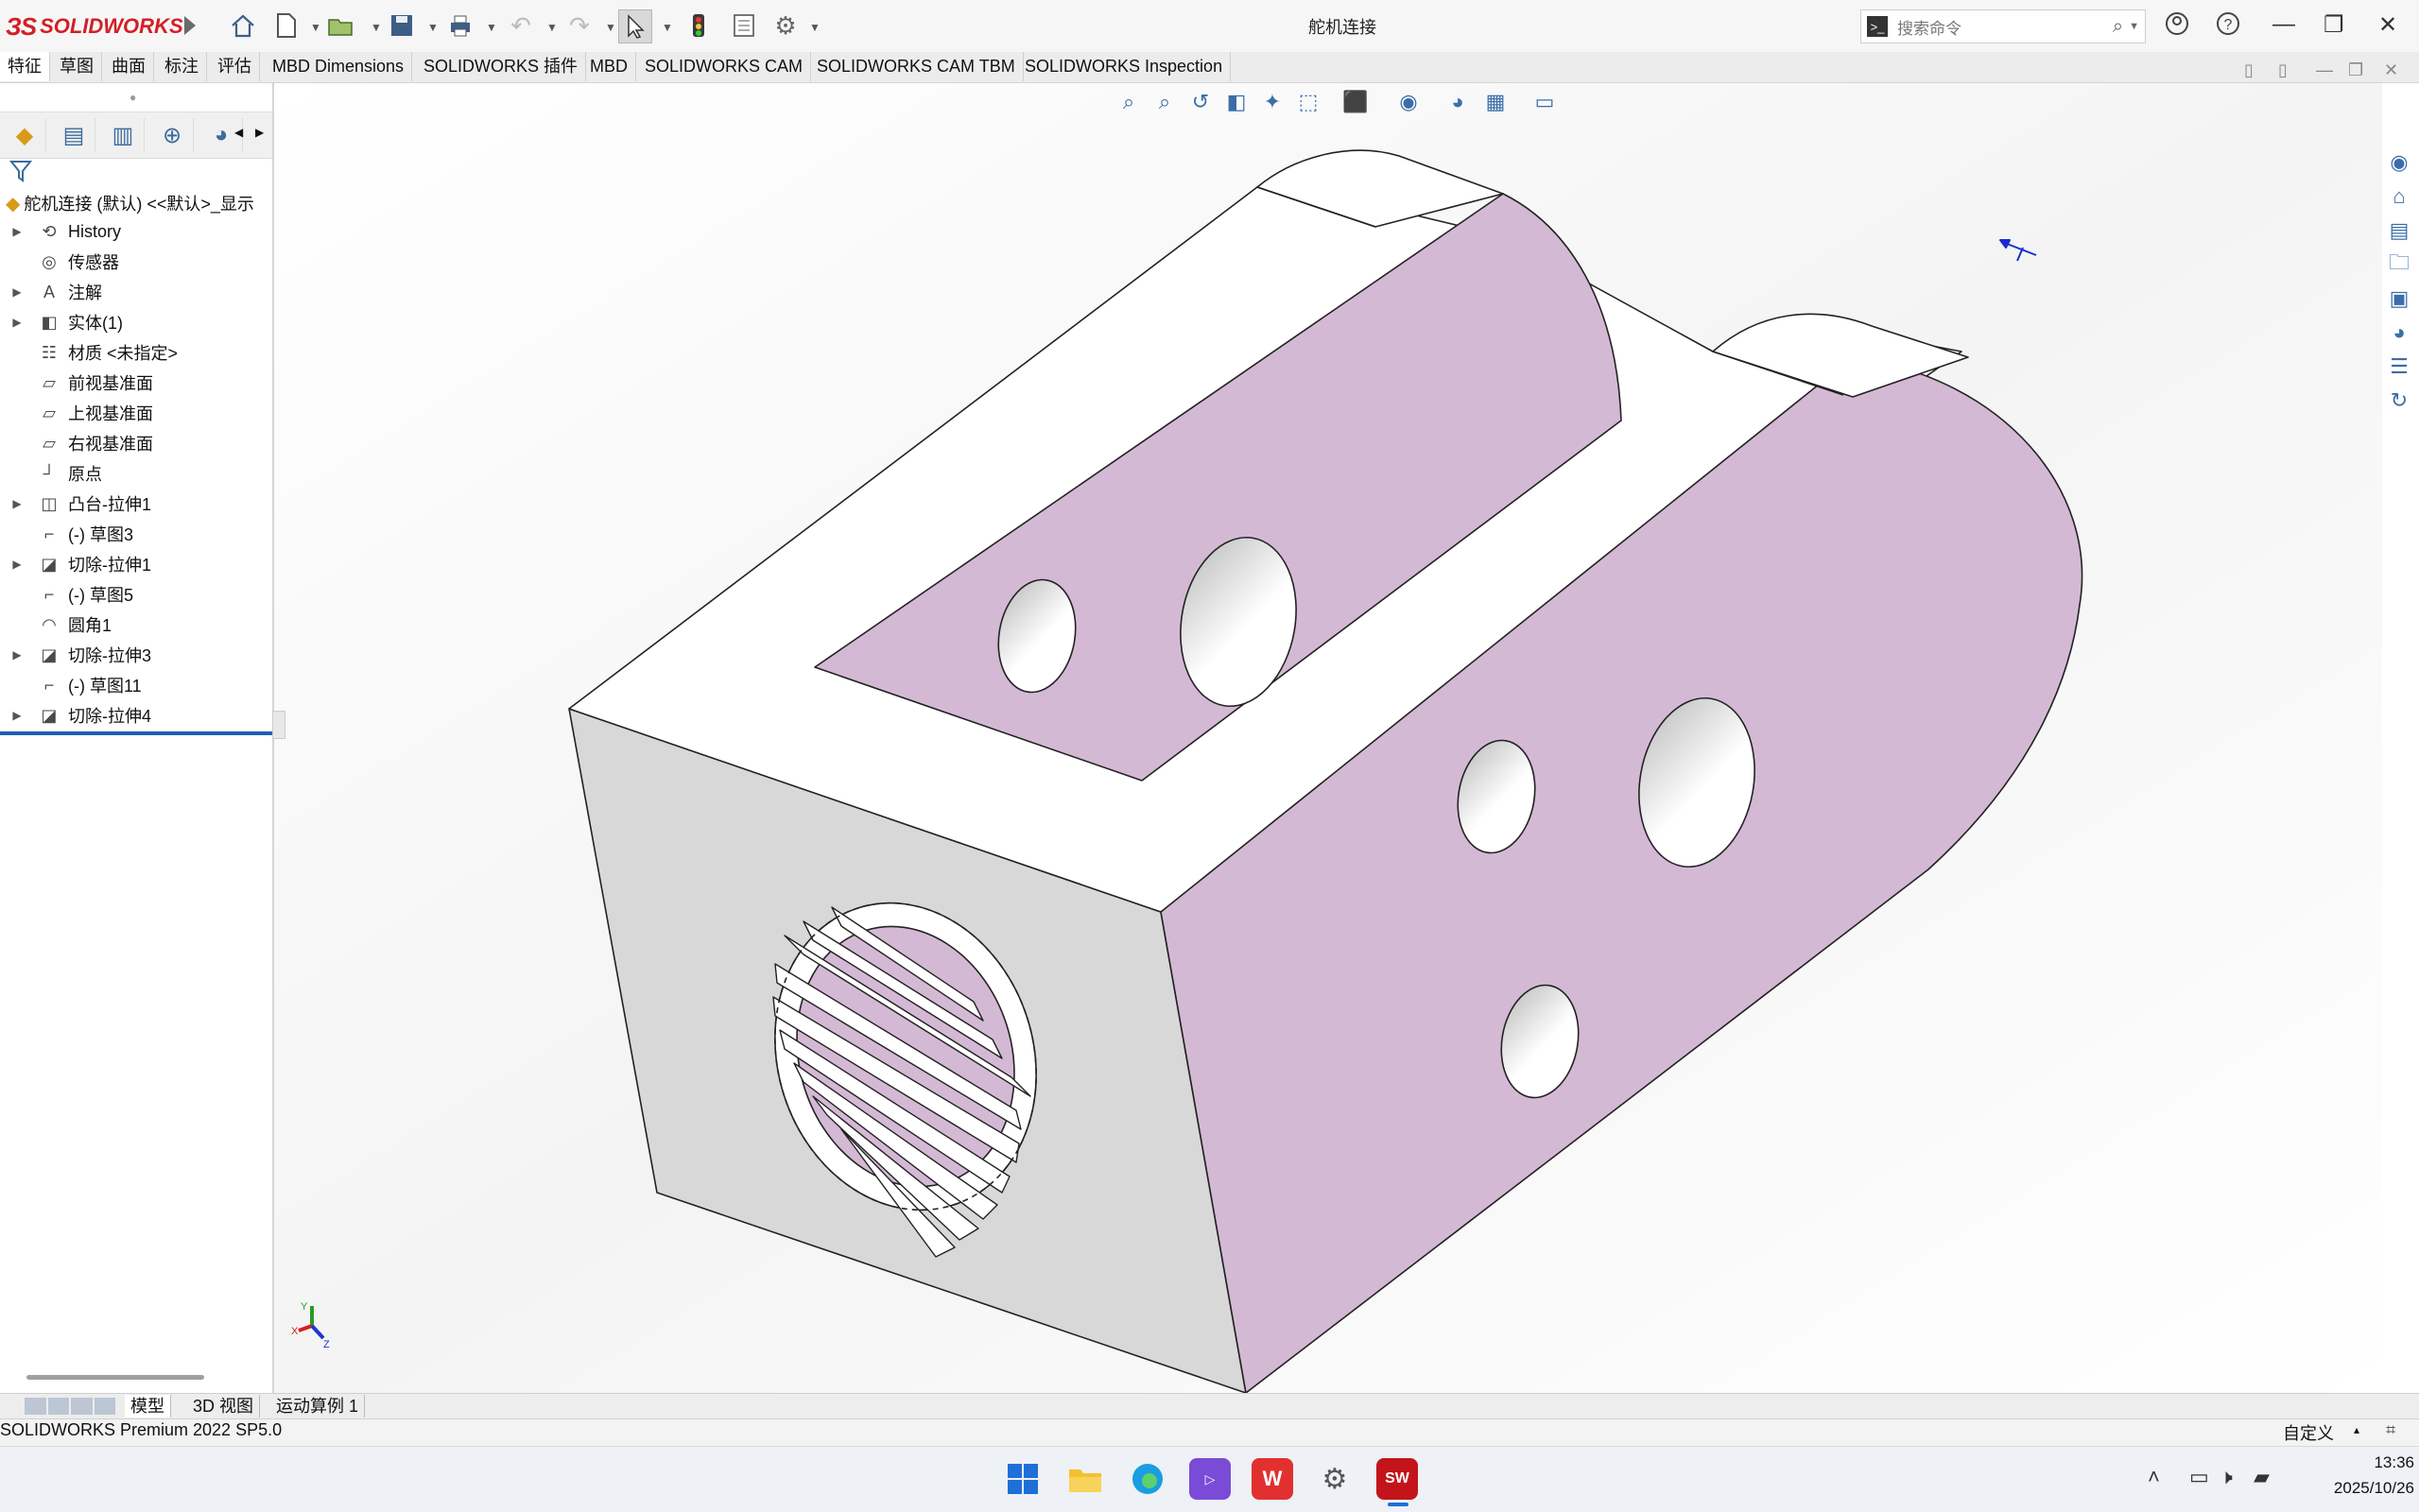 The image size is (2419, 1512). I want to click on settings-taskbar-icon: ⚙, so click(1335, 1479).